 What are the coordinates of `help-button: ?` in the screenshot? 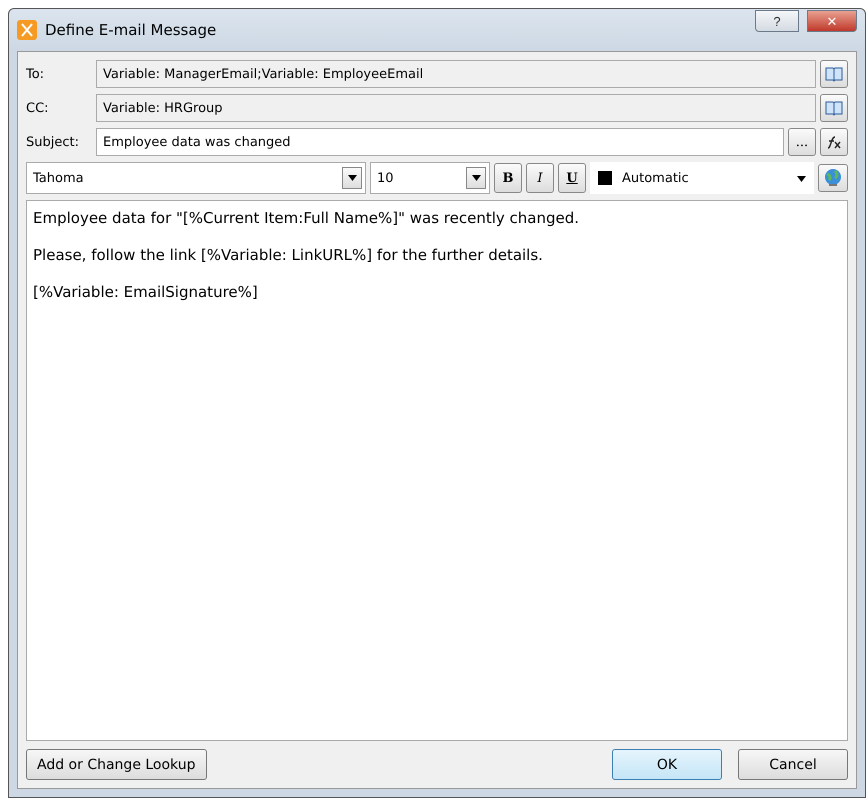 It's located at (777, 21).